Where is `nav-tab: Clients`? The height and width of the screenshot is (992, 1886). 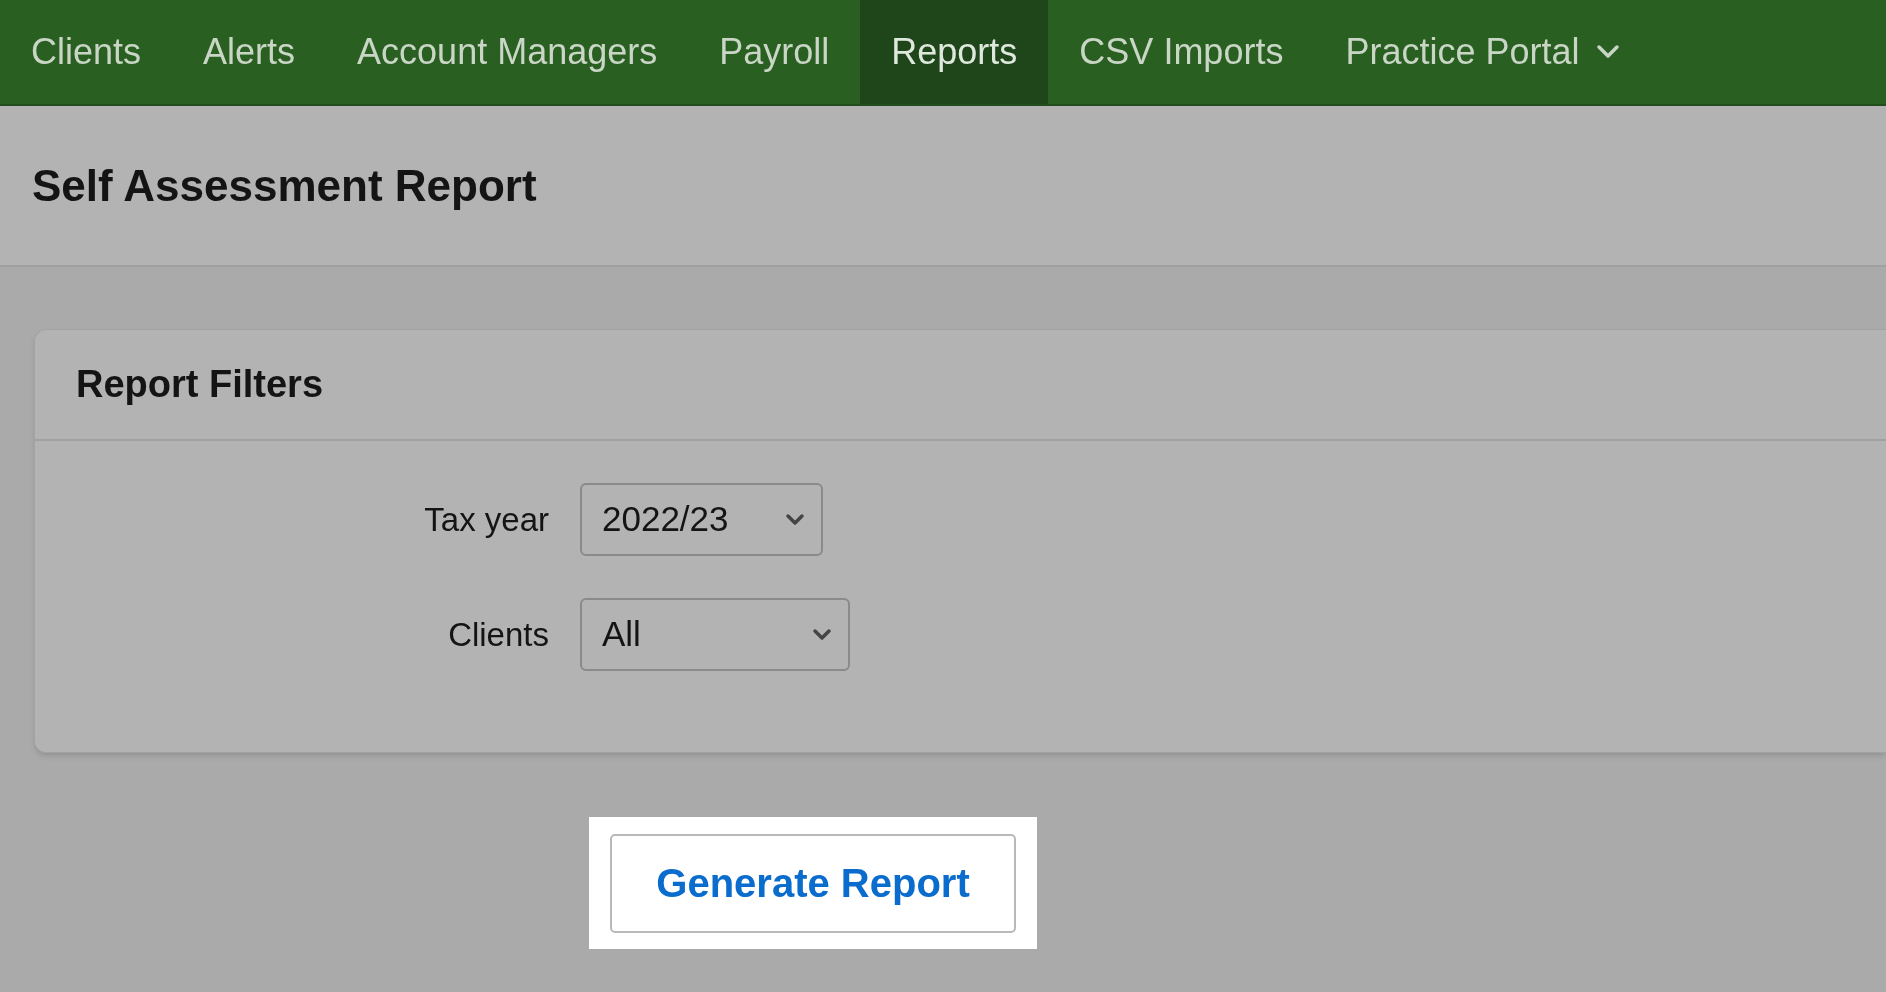 nav-tab: Clients is located at coordinates (86, 52).